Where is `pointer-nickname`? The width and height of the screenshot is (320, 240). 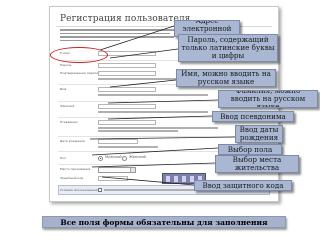
pointer-nickname is located at coordinates (160, 117).